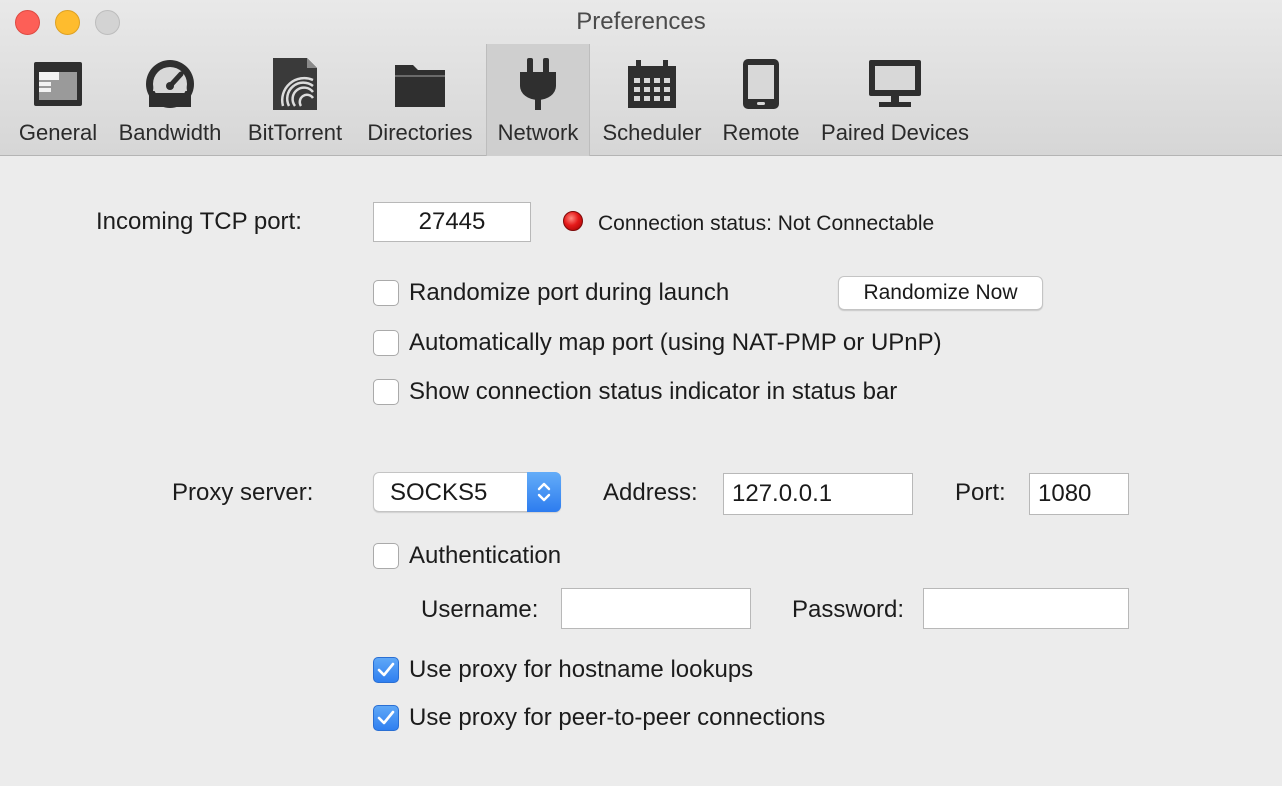  Describe the element at coordinates (295, 84) in the screenshot. I see `bittorrent-document-icon` at that location.